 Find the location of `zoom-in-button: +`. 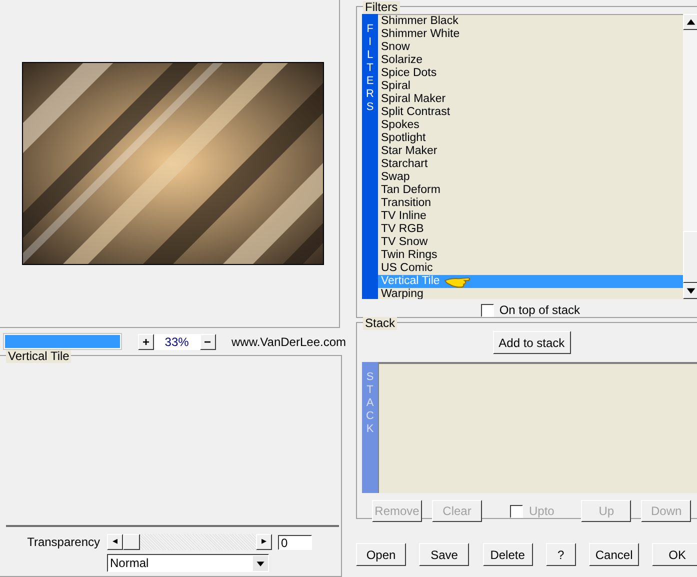

zoom-in-button: + is located at coordinates (146, 342).